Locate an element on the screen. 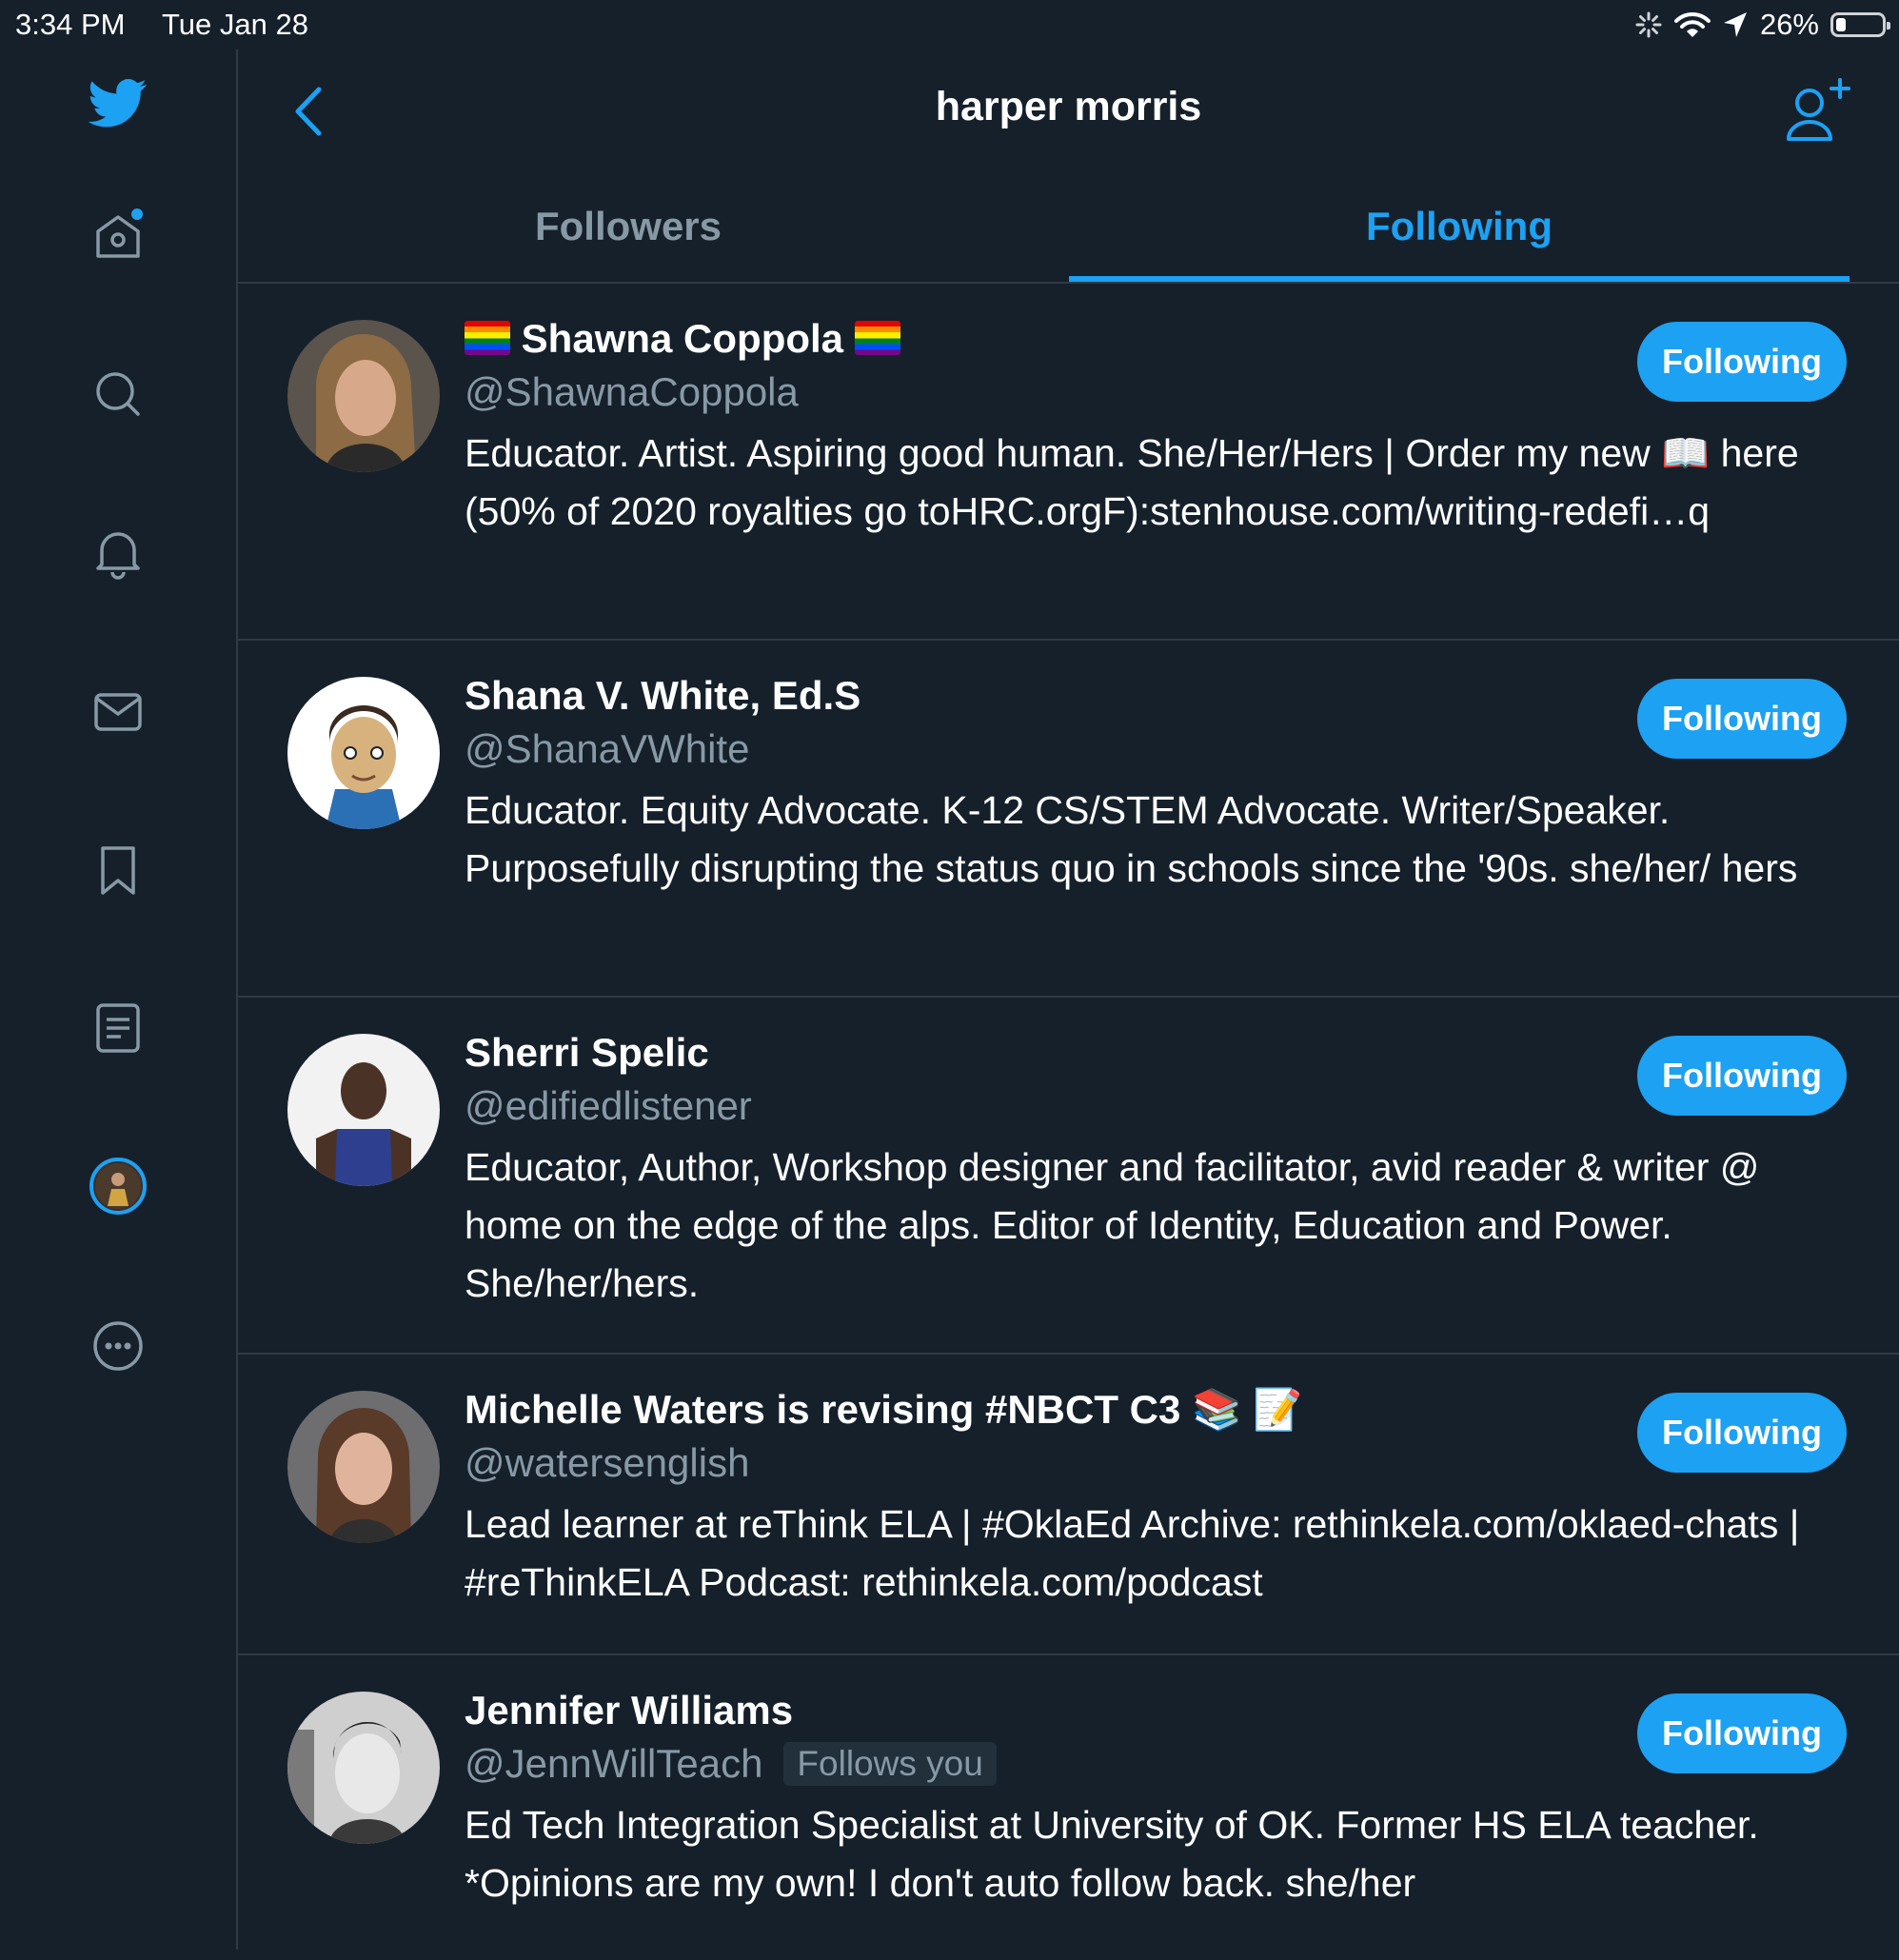  user-handle-text: @JennWillTeach is located at coordinates (614, 1764).